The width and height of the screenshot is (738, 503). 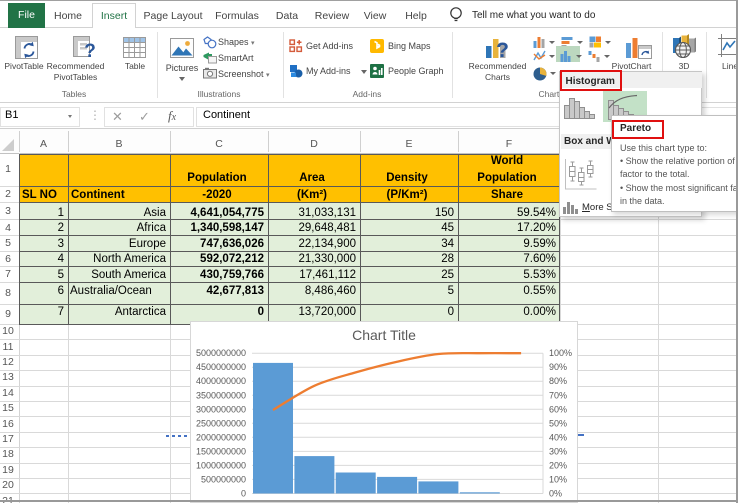 I want to click on svg-text: 3500000000, so click(x=221, y=395).